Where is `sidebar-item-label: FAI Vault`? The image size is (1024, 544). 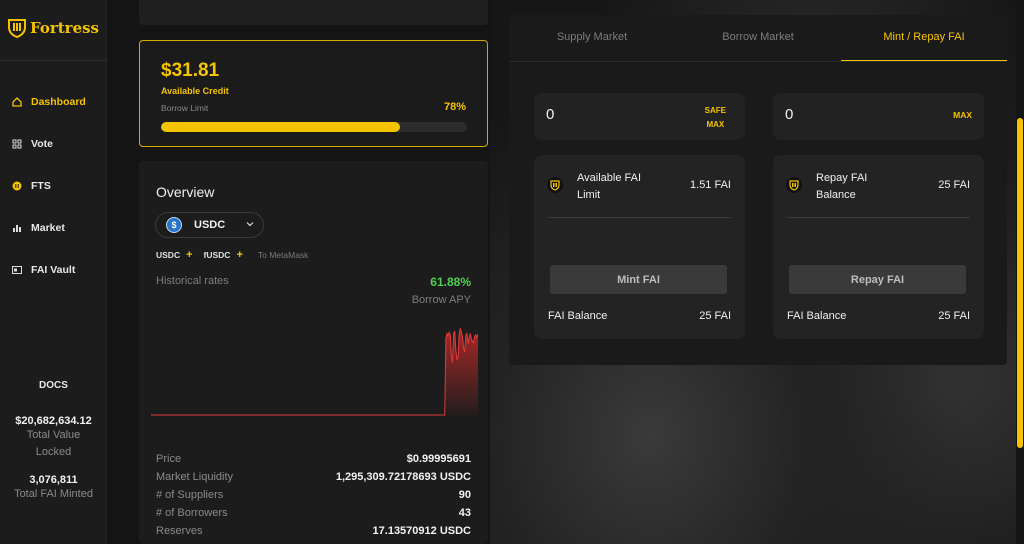
sidebar-item-label: FAI Vault is located at coordinates (53, 270).